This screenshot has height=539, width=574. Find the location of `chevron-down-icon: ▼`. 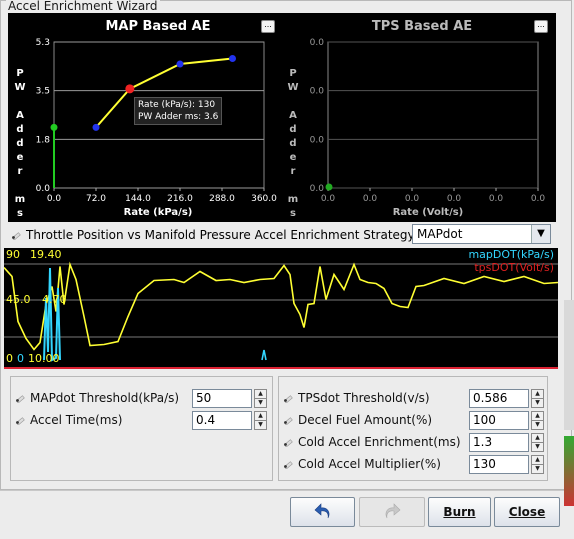

chevron-down-icon: ▼ is located at coordinates (540, 234).